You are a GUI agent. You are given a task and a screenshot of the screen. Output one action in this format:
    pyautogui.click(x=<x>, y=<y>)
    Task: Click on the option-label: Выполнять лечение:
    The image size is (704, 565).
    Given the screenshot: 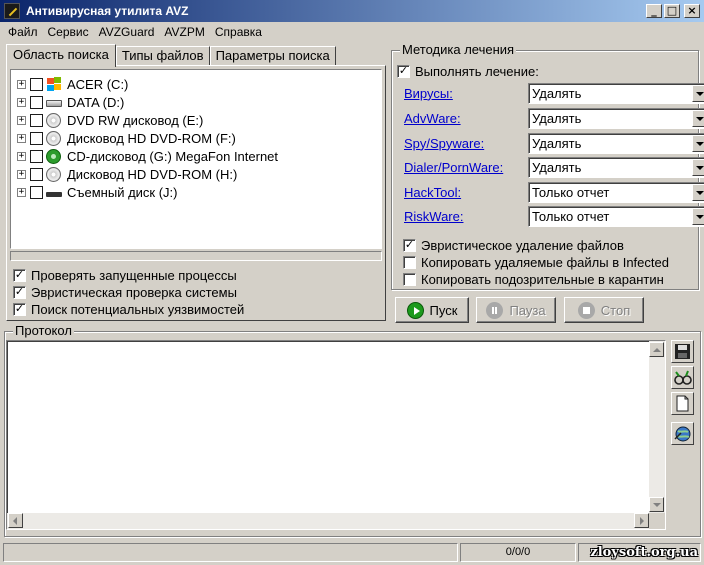 What is the action you would take?
    pyautogui.click(x=477, y=71)
    